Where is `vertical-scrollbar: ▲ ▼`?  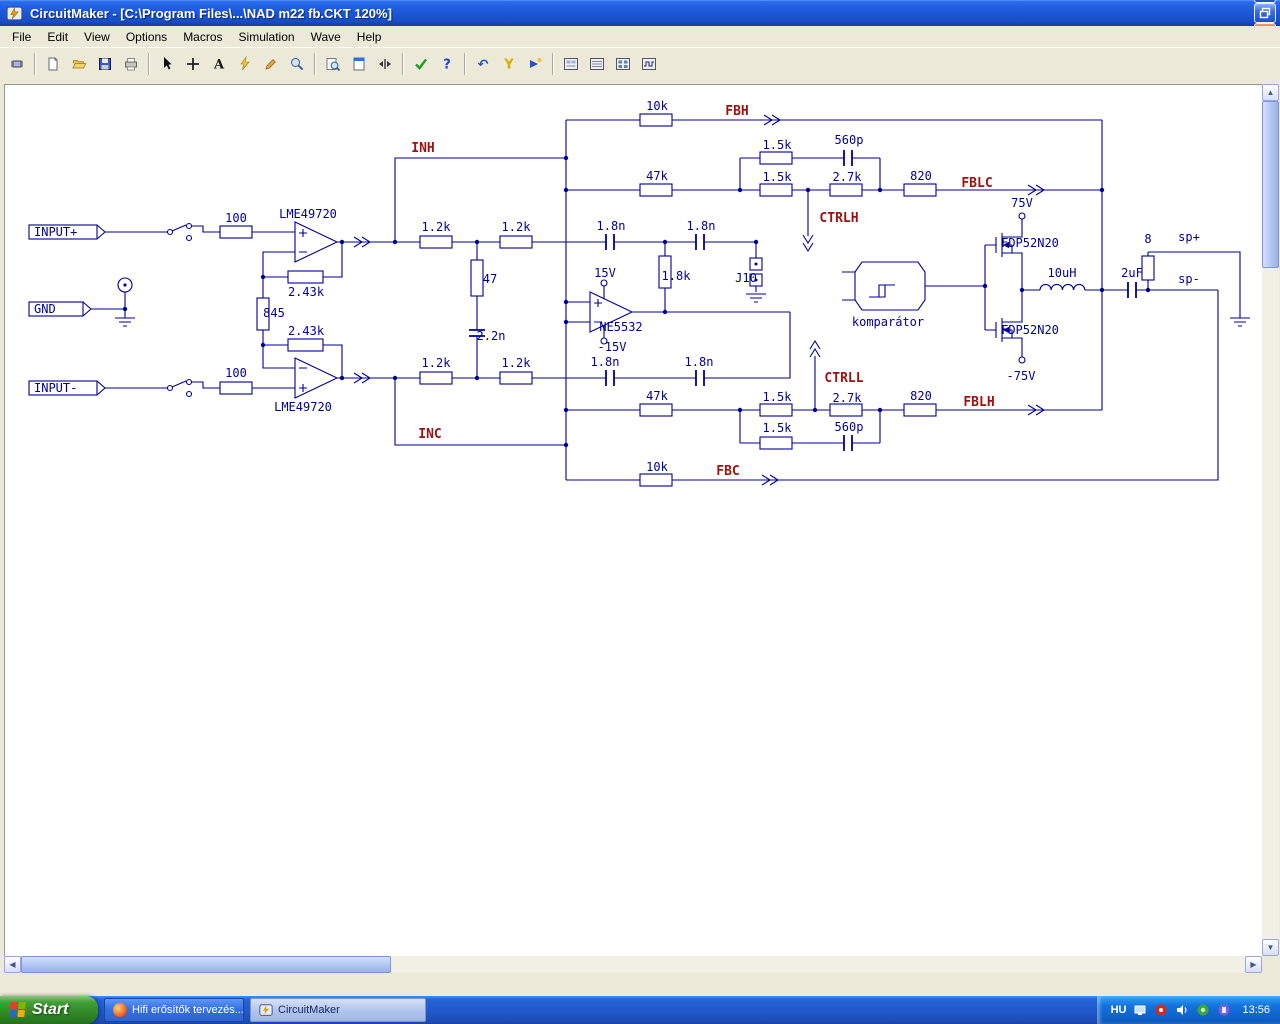
vertical-scrollbar: ▲ ▼ is located at coordinates (1270, 520).